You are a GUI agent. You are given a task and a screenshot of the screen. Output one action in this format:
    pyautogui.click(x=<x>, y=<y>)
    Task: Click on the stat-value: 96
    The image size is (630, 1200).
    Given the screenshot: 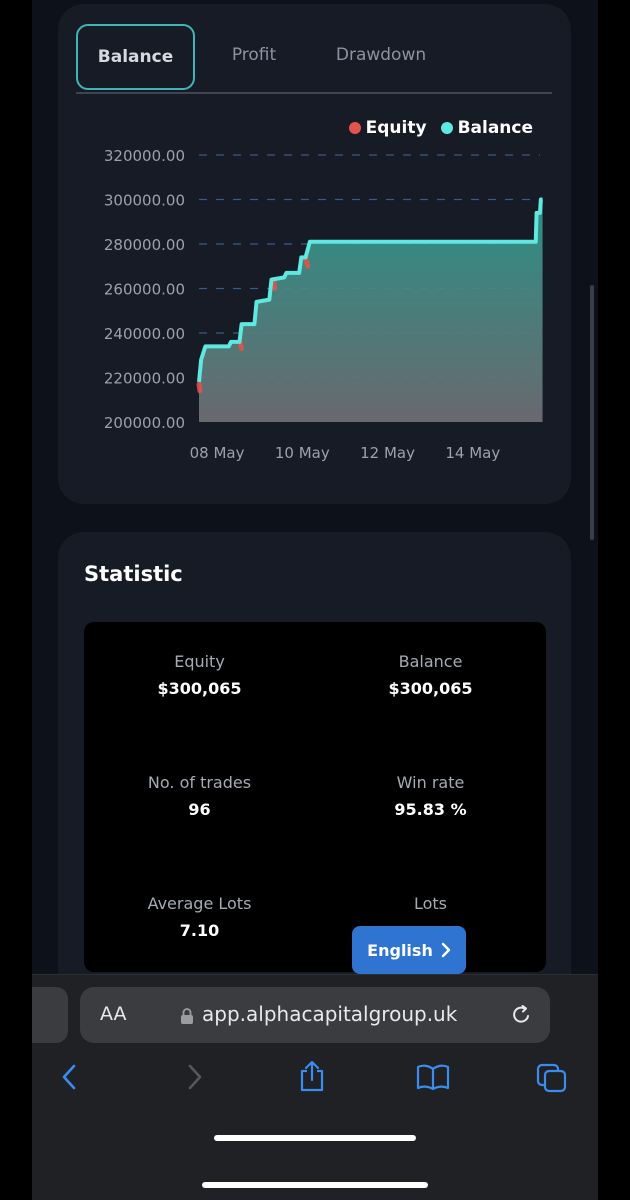 What is the action you would take?
    pyautogui.click(x=199, y=809)
    